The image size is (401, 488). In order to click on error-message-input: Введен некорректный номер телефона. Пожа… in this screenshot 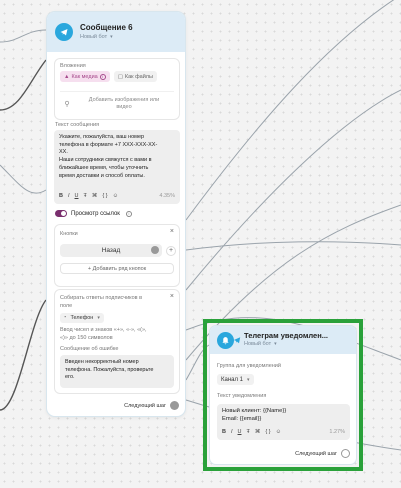, I will do `click(117, 371)`.